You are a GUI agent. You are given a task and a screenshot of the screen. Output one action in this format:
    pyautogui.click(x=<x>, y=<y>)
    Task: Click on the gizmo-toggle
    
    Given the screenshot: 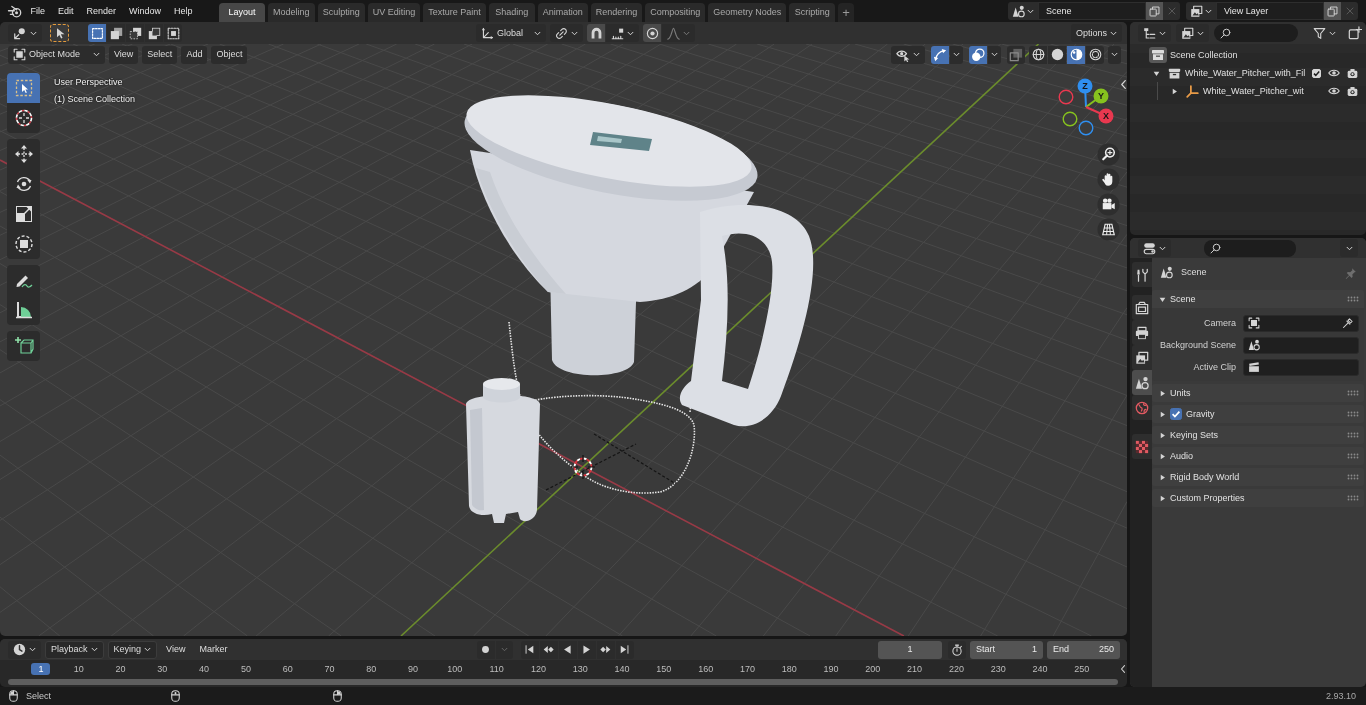 What is the action you would take?
    pyautogui.click(x=940, y=54)
    